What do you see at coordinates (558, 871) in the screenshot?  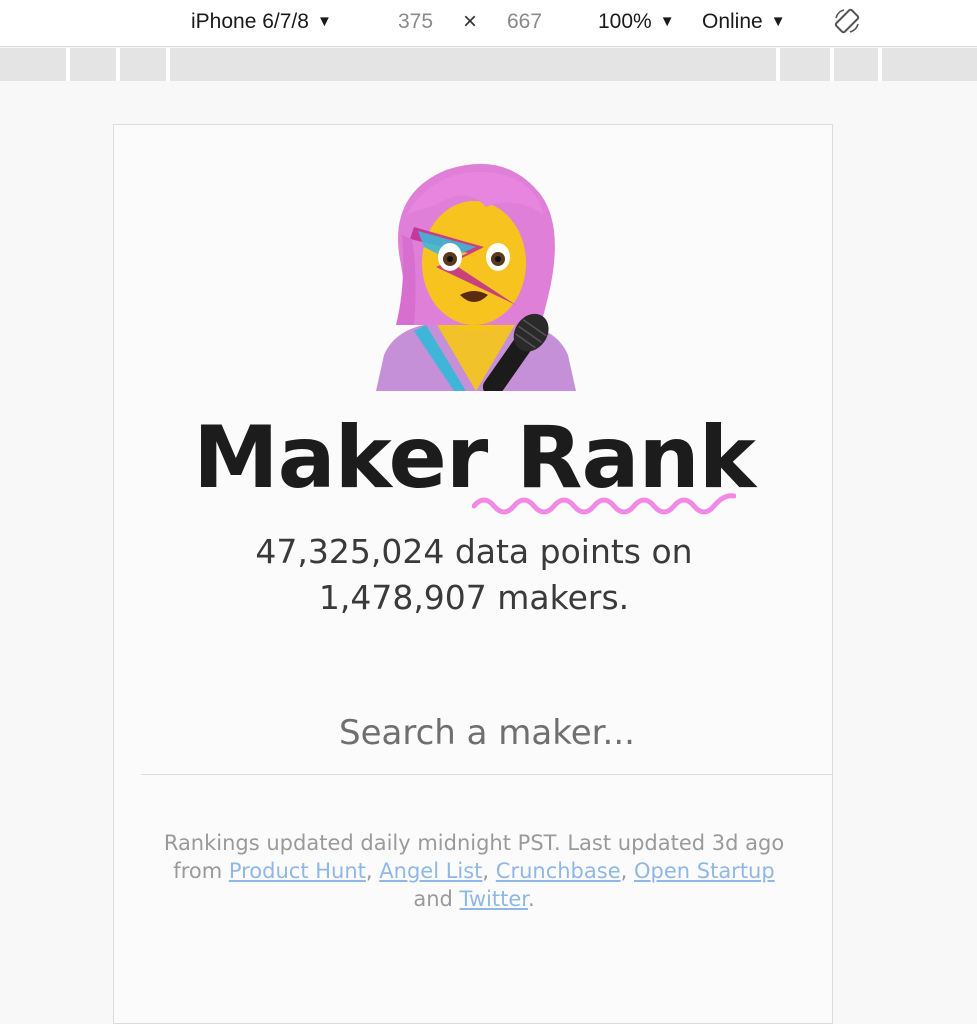 I see `link-crunchbase: Crunchbase` at bounding box center [558, 871].